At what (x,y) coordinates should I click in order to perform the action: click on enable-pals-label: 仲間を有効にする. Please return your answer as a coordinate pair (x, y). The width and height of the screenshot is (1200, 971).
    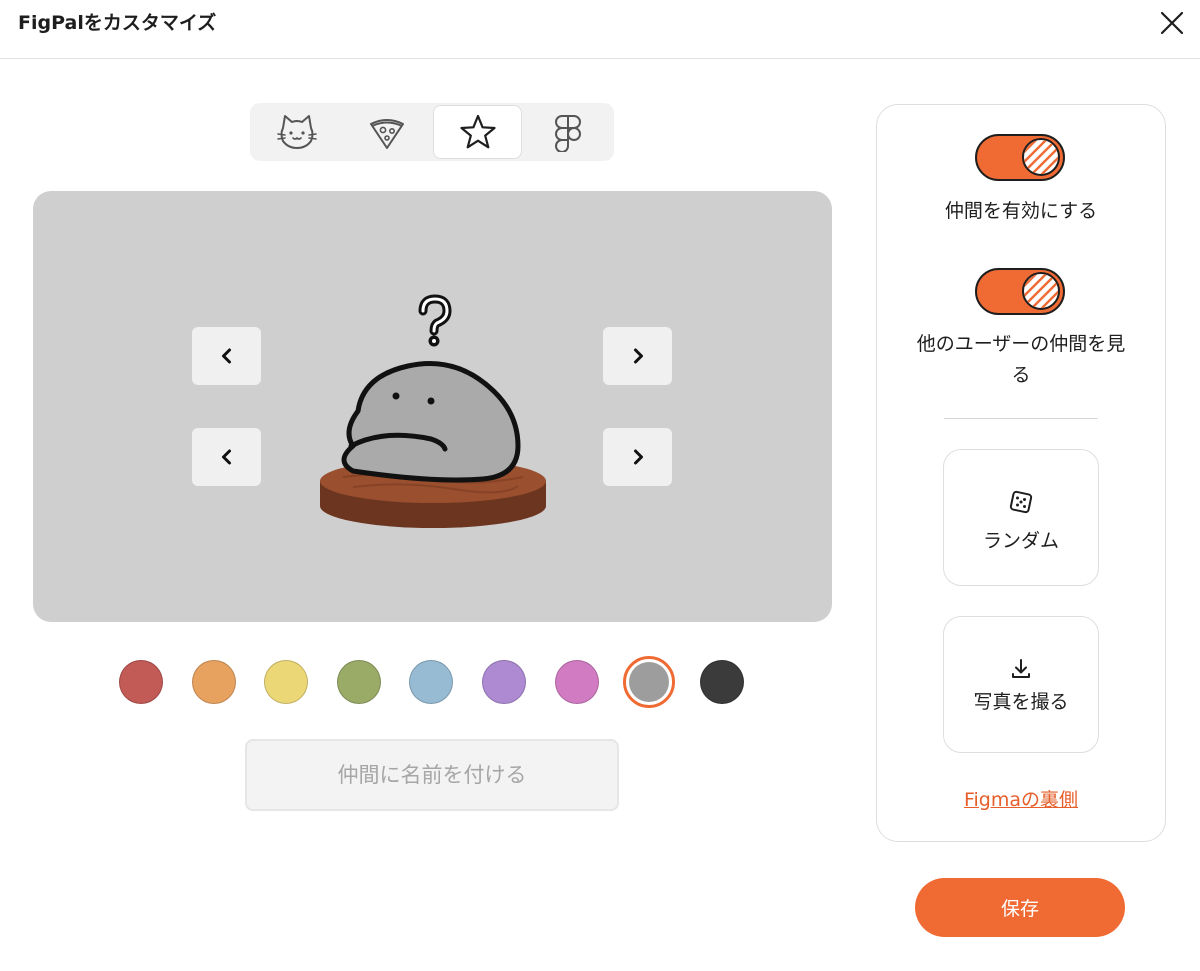
    Looking at the image, I should click on (1021, 211).